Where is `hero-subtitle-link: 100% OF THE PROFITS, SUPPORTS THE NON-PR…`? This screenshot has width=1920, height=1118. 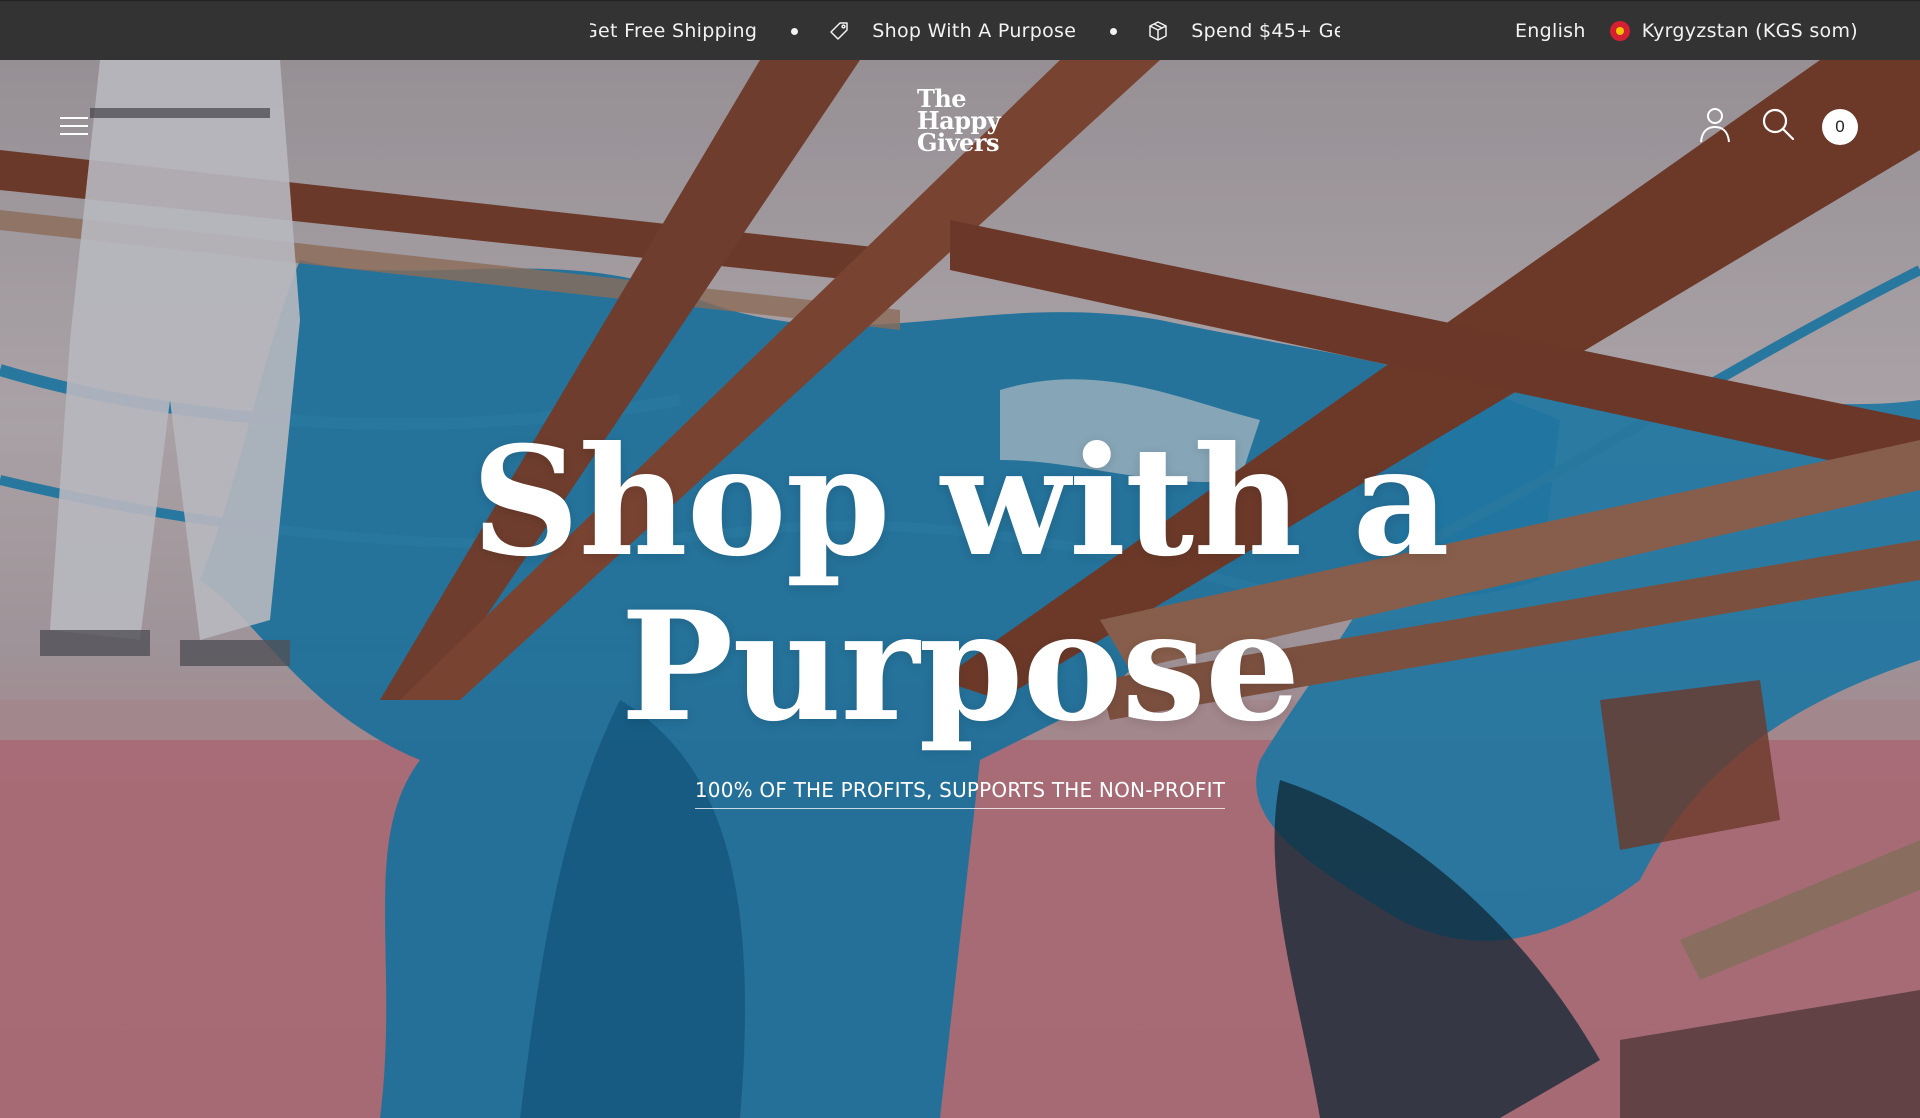
hero-subtitle-link: 100% OF THE PROFITS, SUPPORTS THE NON-PR… is located at coordinates (960, 793).